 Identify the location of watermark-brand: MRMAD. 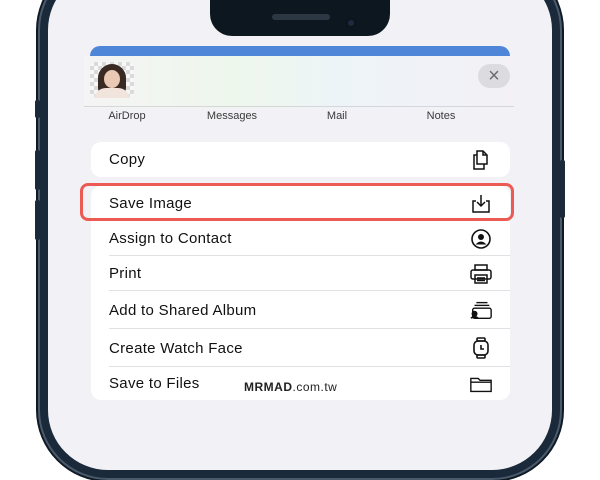
(268, 387).